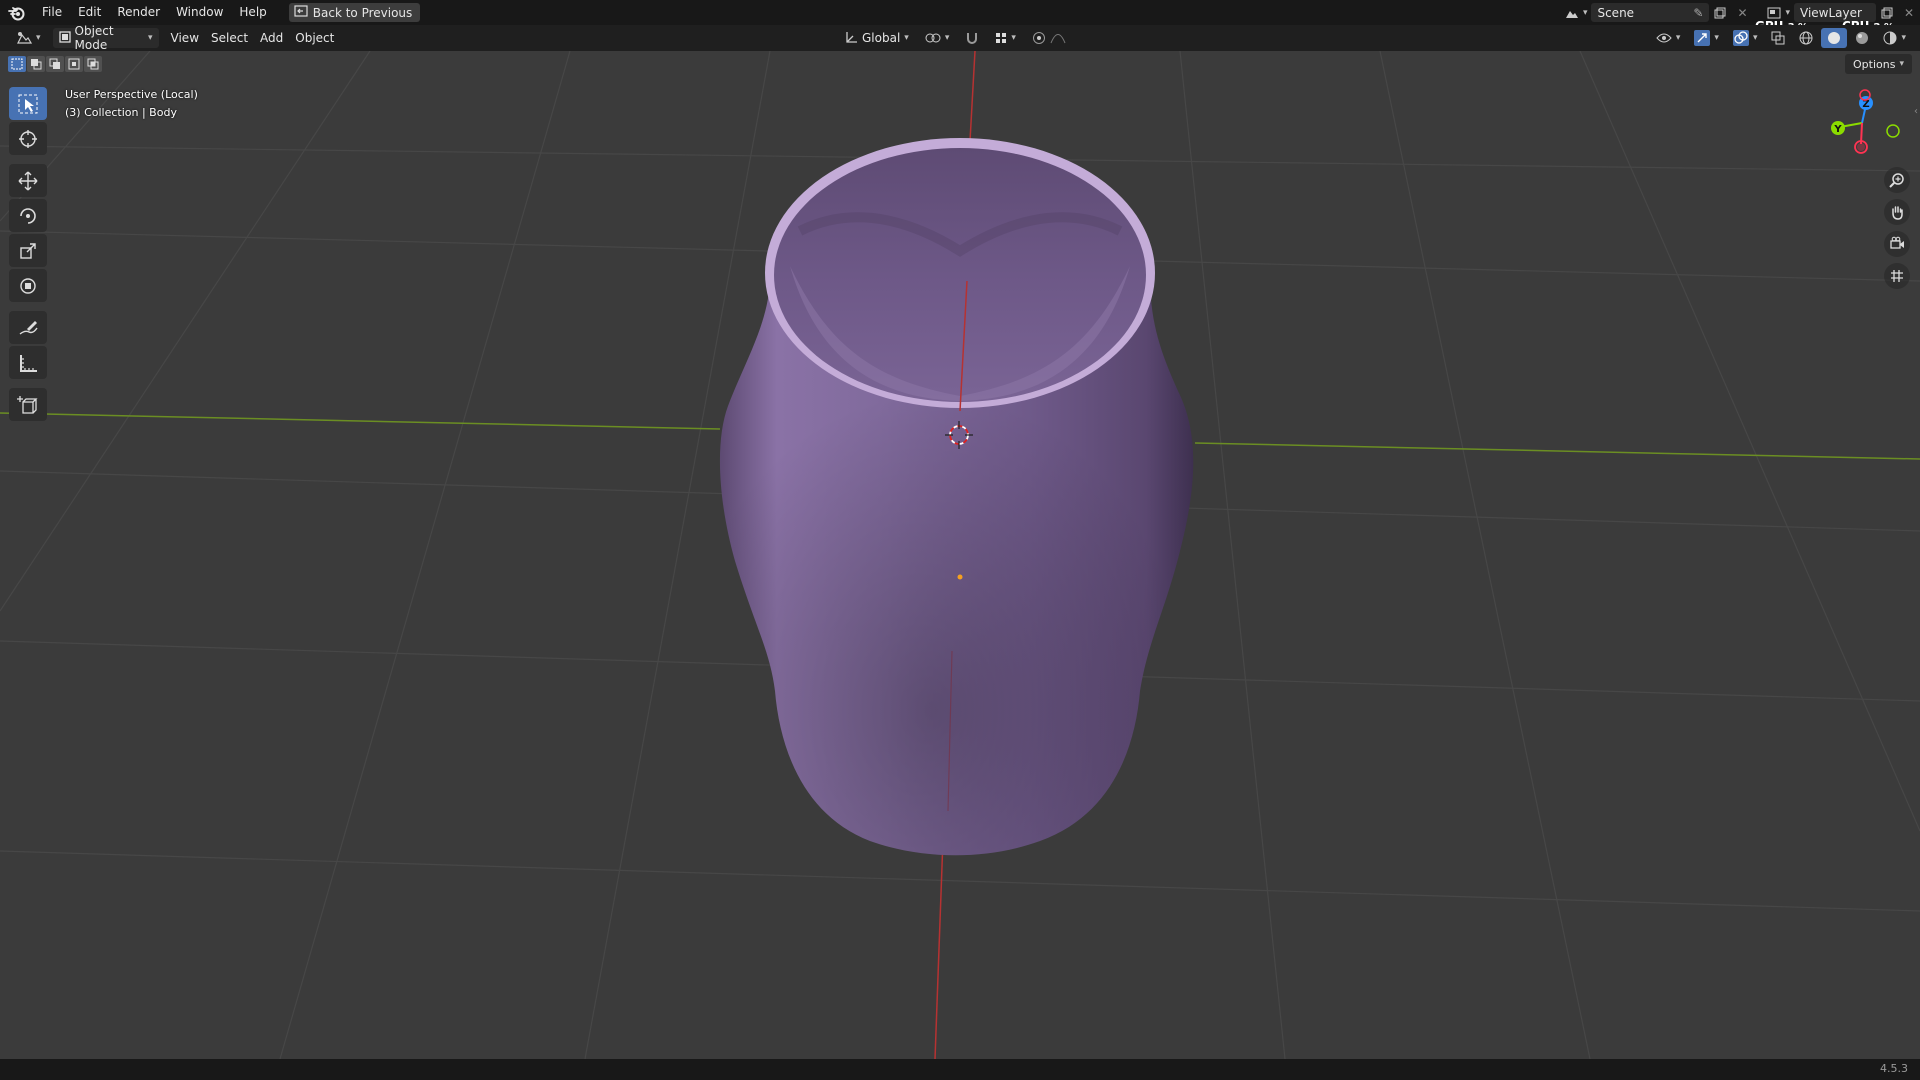  I want to click on gizmo-y-label: Y, so click(1837, 129).